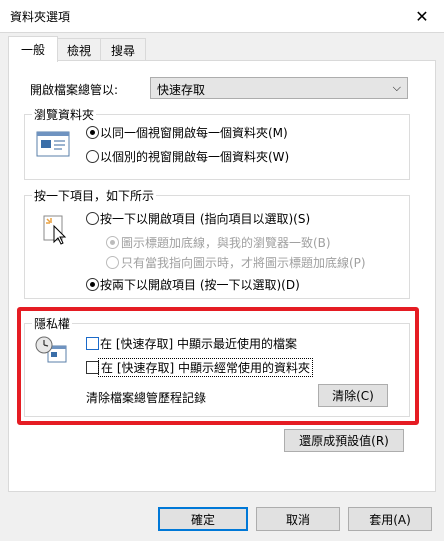  Describe the element at coordinates (112, 262) in the screenshot. I see `underline-point-radio` at that location.